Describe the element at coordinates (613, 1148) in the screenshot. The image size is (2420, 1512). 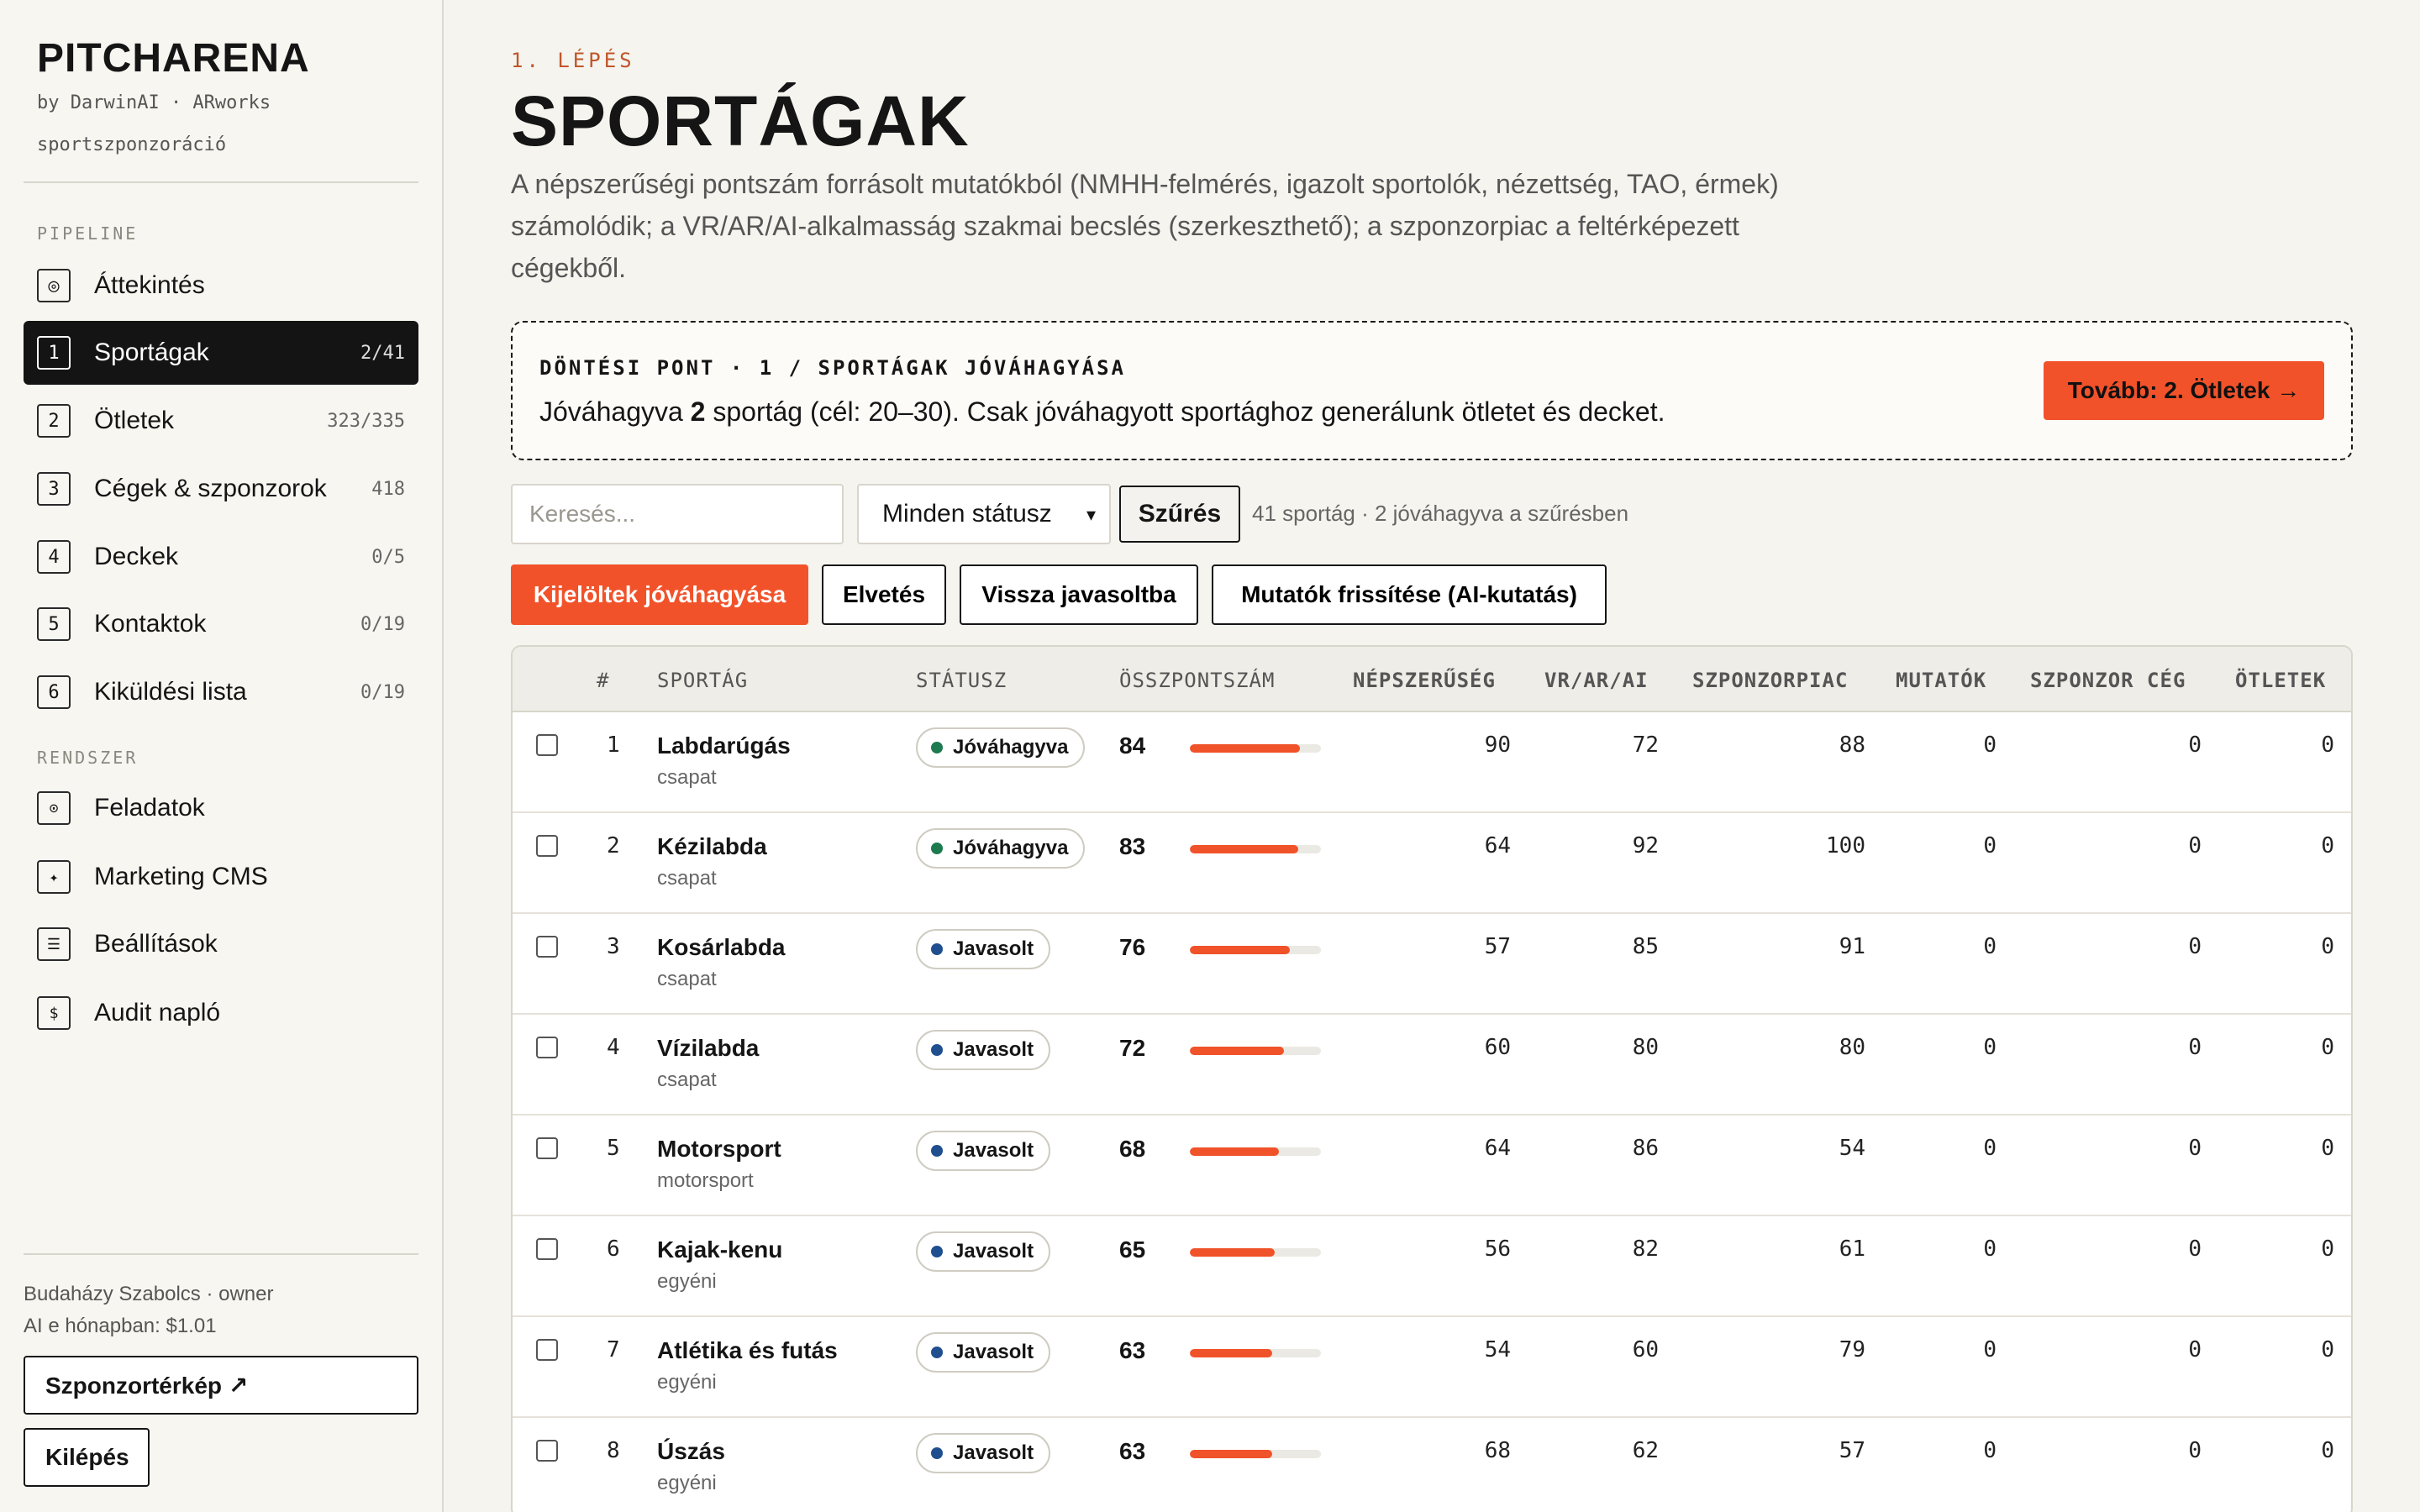
I see `row-index: 5` at that location.